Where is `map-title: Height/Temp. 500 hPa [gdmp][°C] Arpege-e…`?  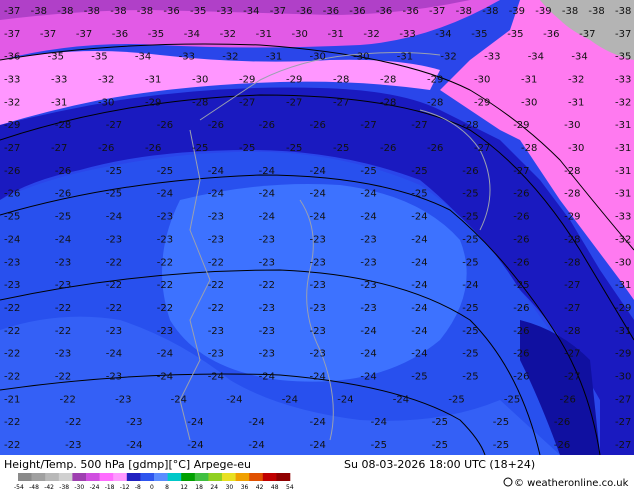
map-title: Height/Temp. 500 hPa [gdmp][°C] Arpege-e… is located at coordinates (127, 464).